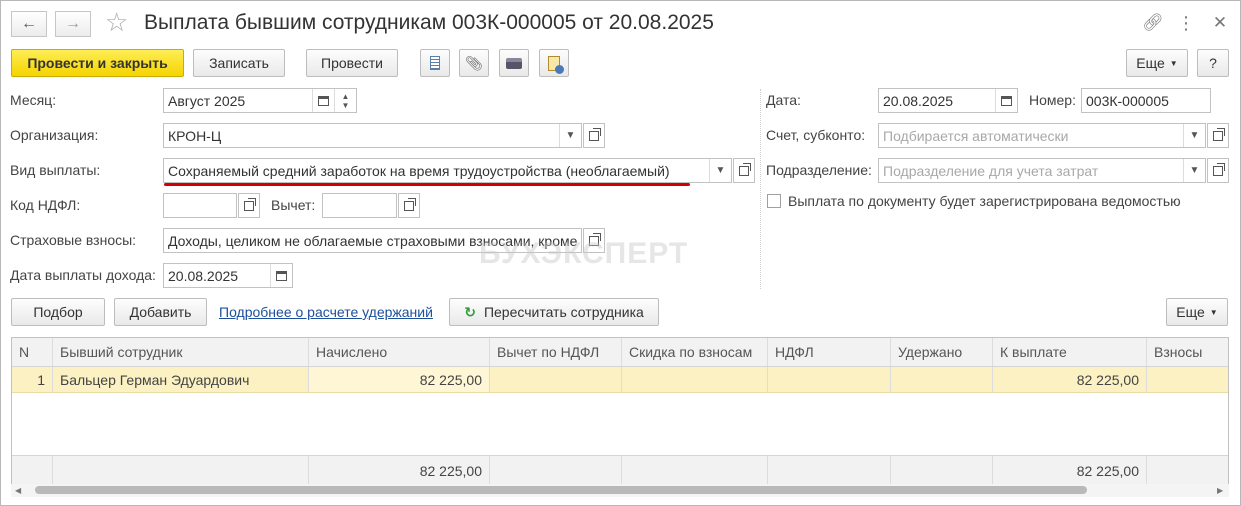 The width and height of the screenshot is (1241, 506). What do you see at coordinates (695, 352) in the screenshot?
I see `column-header: Скидка по взносам` at bounding box center [695, 352].